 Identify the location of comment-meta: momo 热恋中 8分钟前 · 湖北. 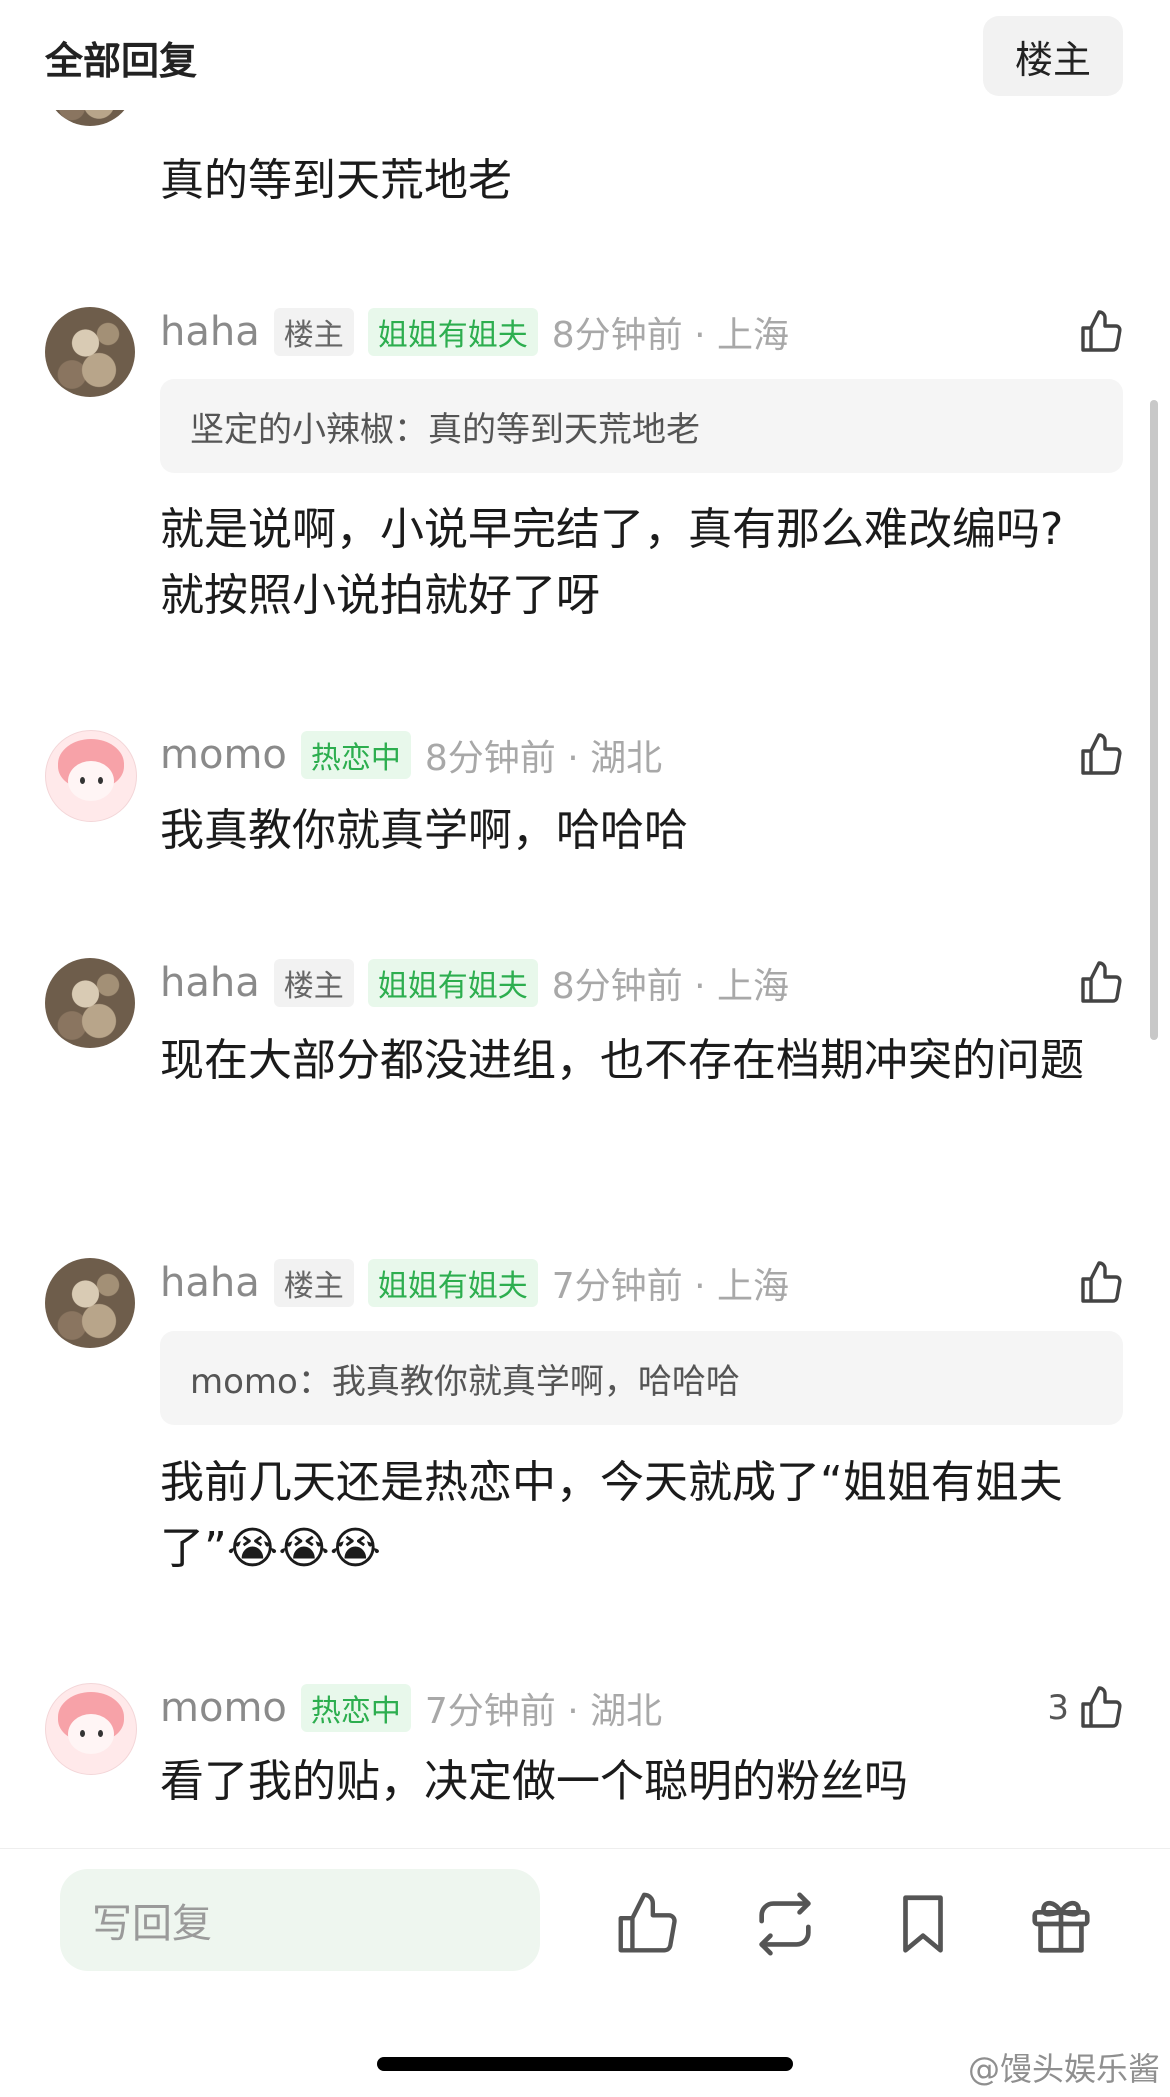
(411, 755).